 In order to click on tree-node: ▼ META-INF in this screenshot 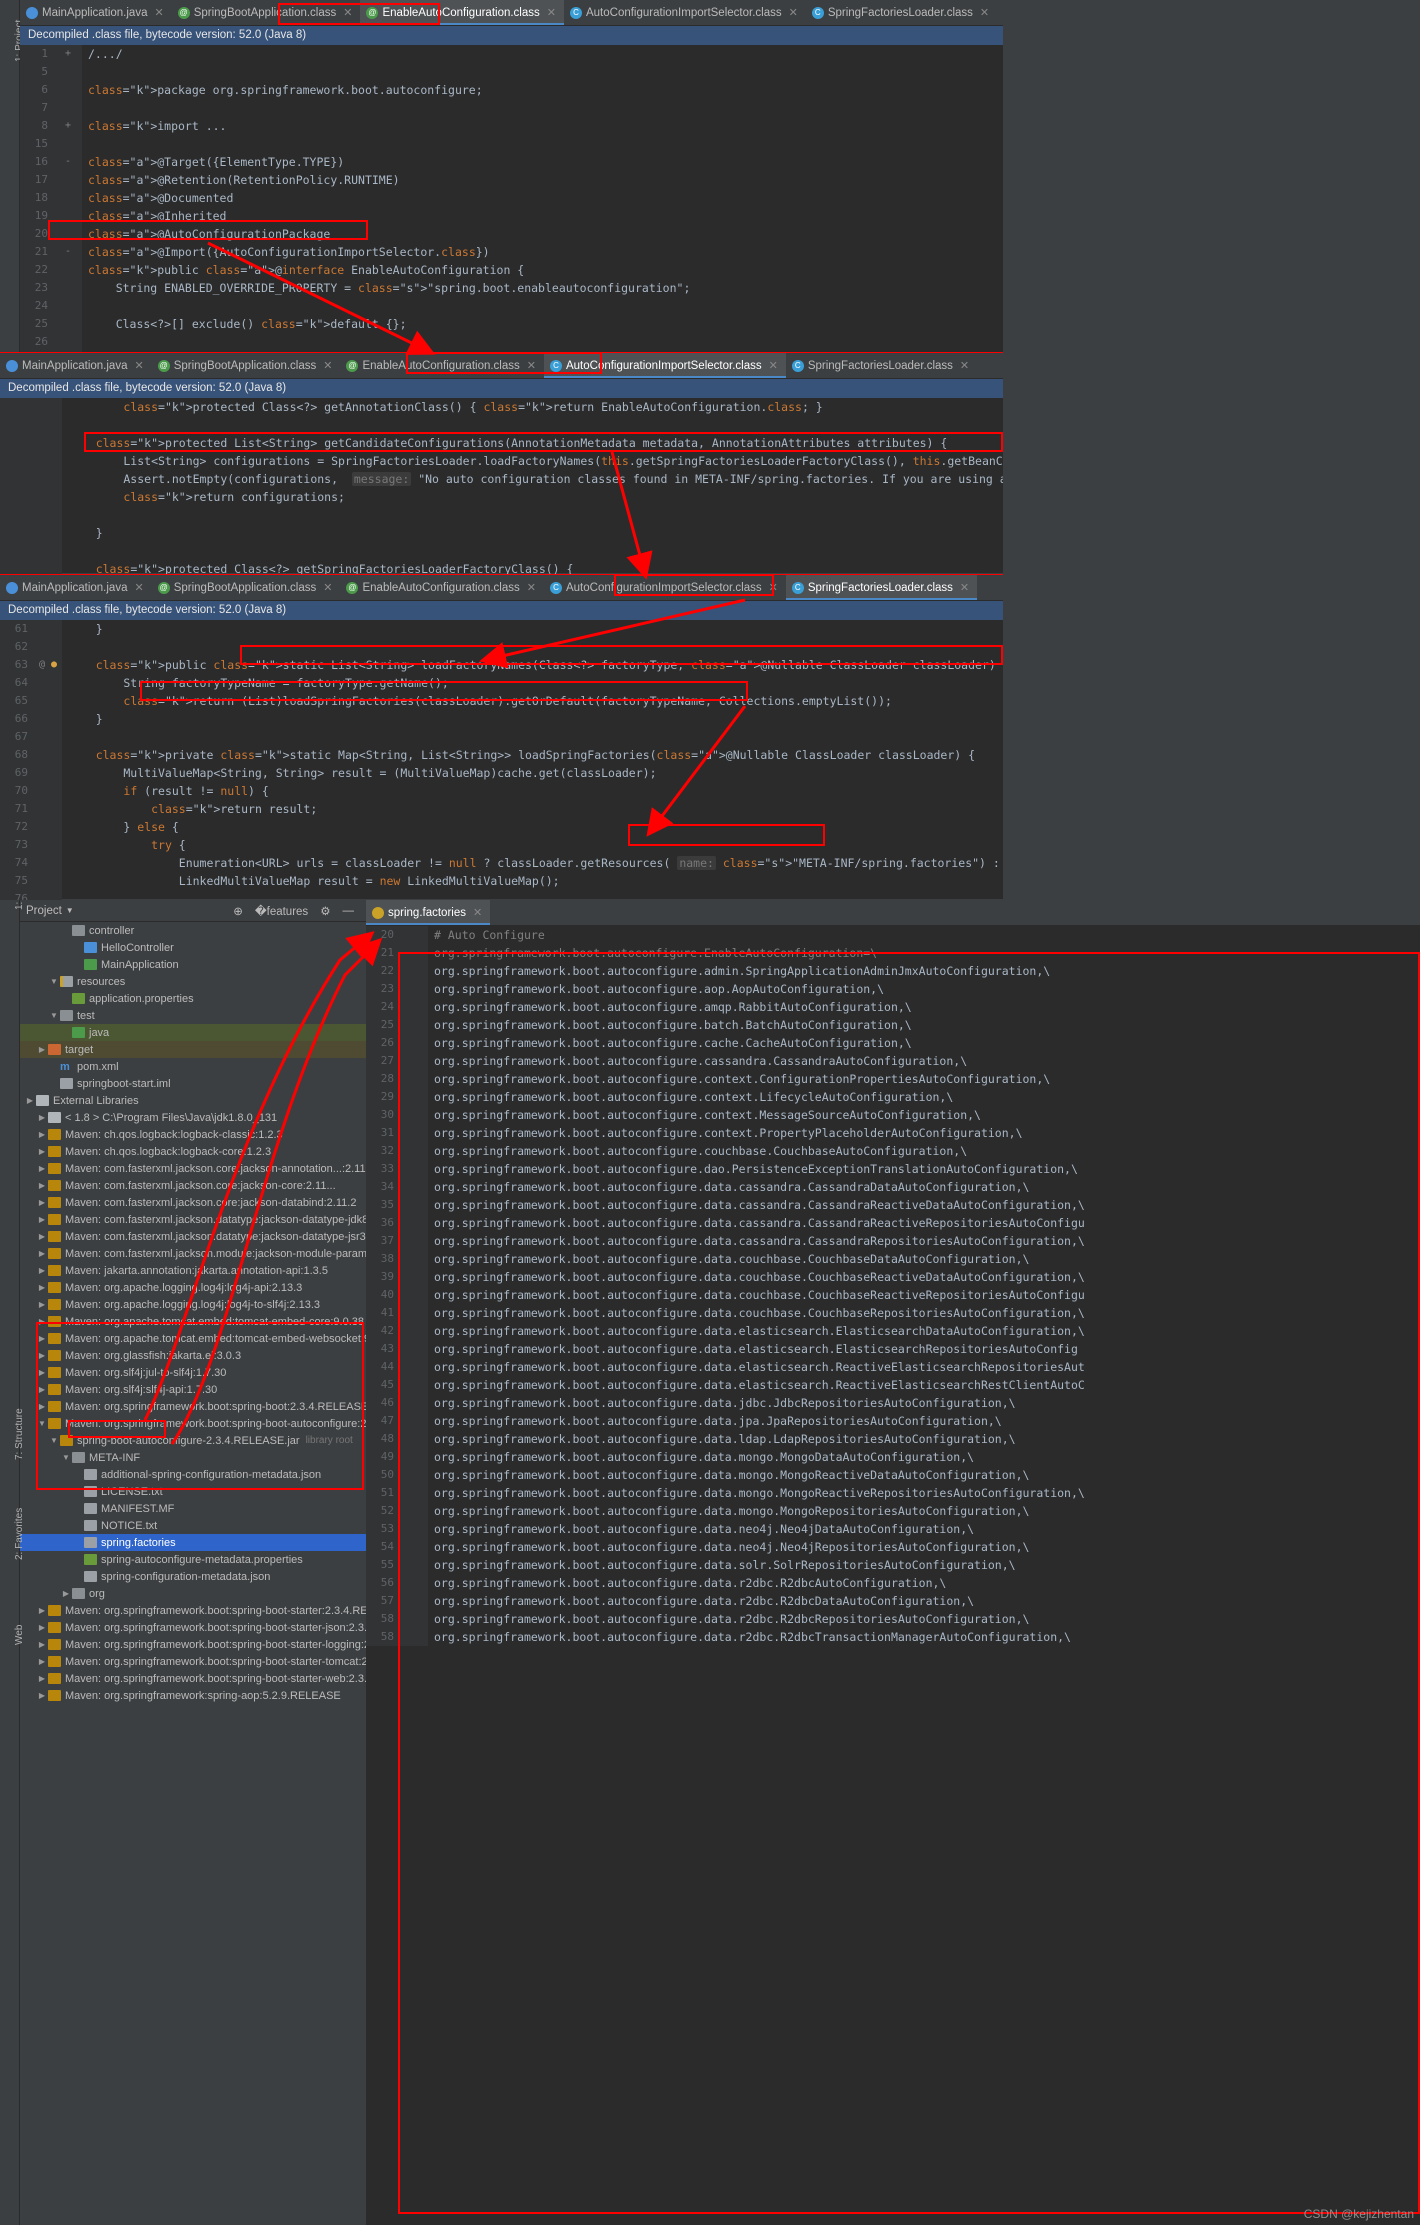, I will do `click(193, 1457)`.